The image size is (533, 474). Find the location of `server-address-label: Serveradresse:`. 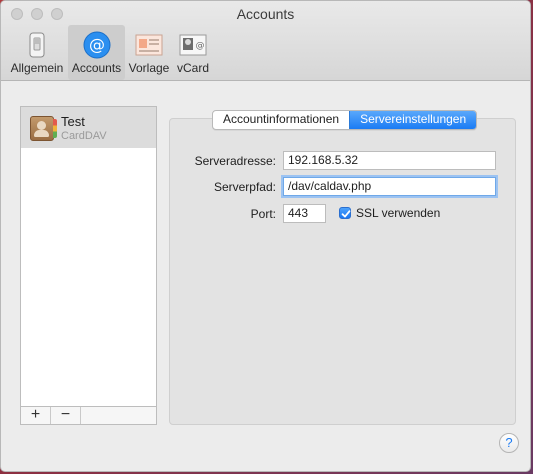

server-address-label: Serveradresse: is located at coordinates (235, 161).